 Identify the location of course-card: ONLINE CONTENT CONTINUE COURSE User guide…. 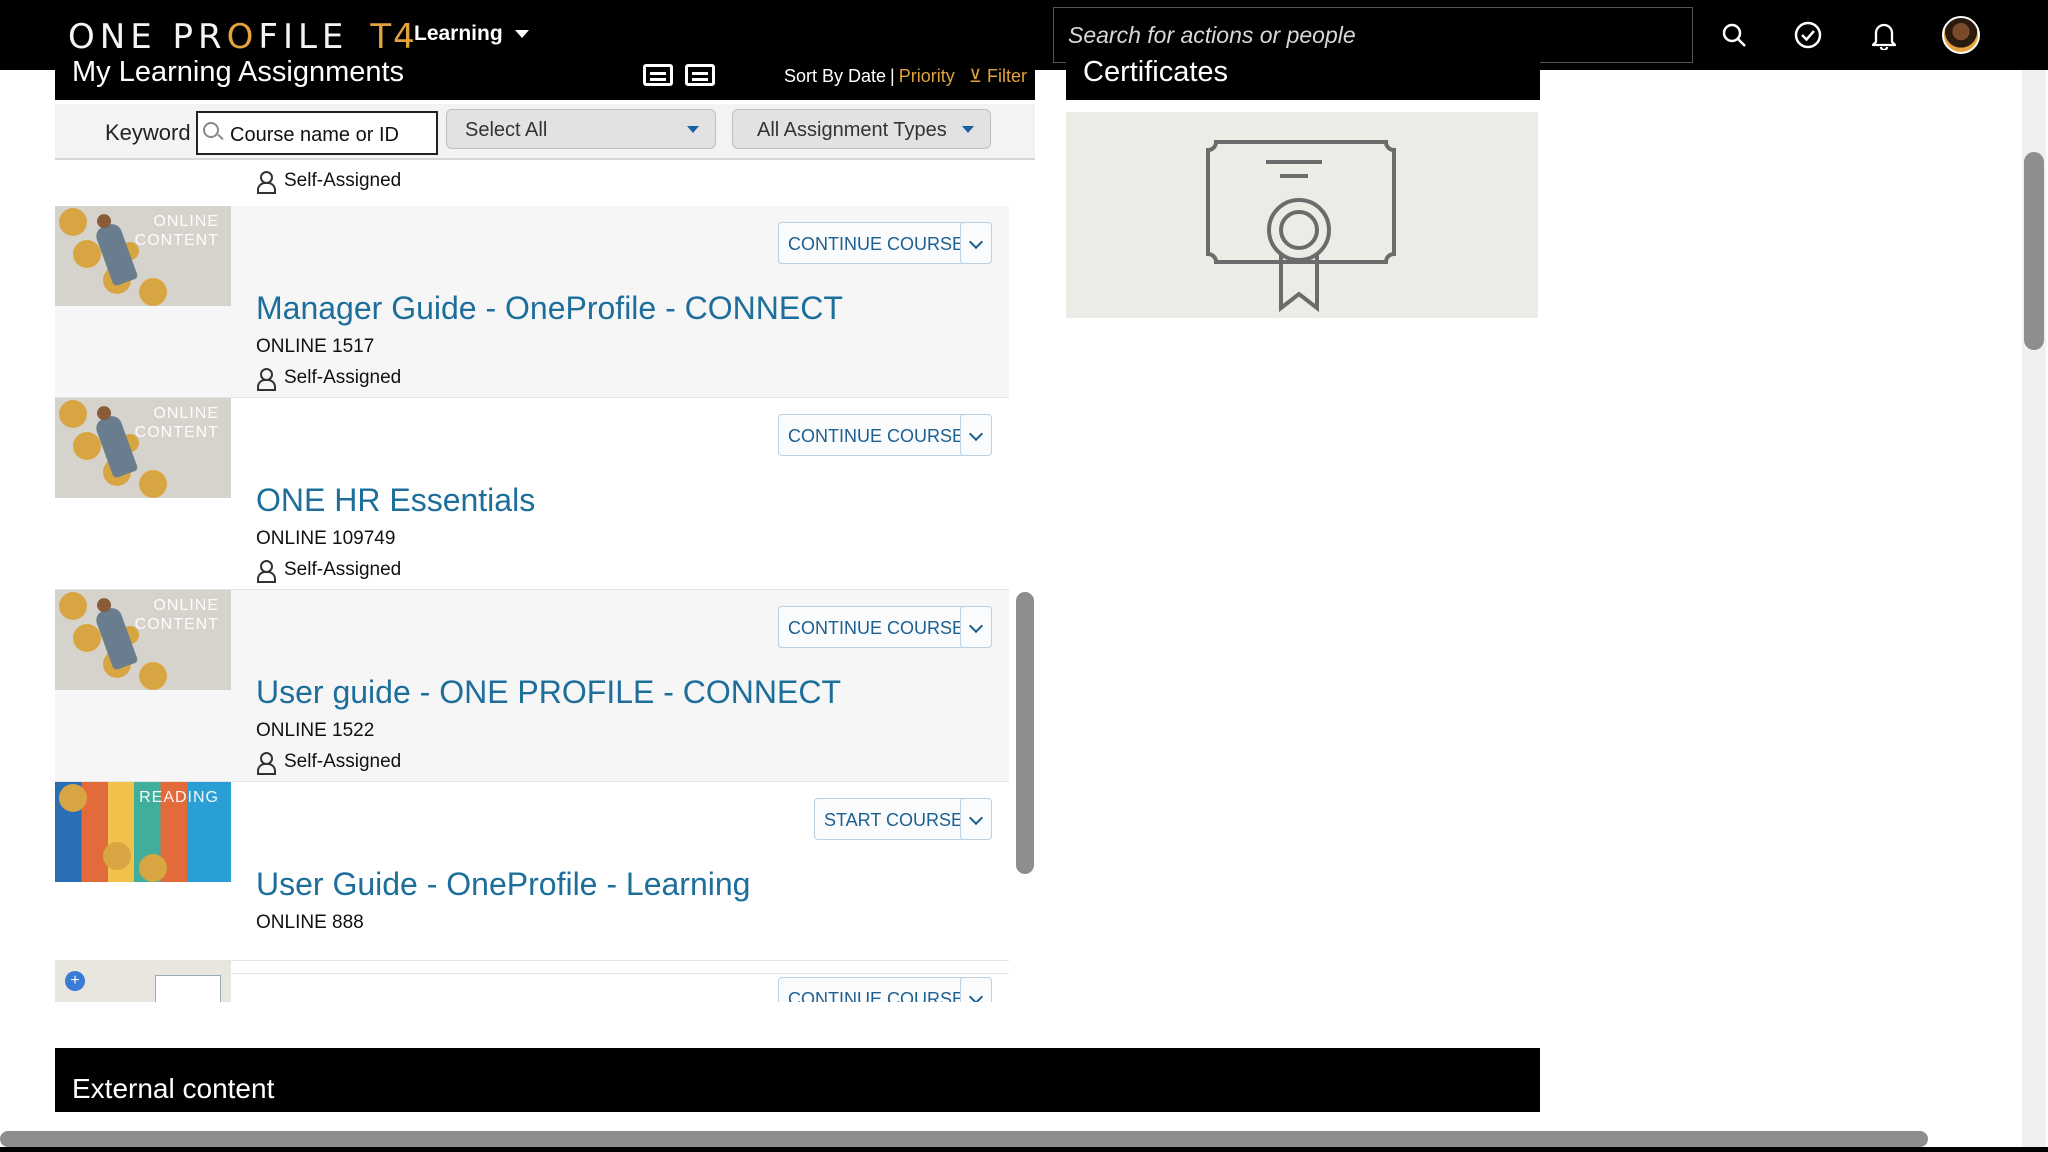
(532, 686).